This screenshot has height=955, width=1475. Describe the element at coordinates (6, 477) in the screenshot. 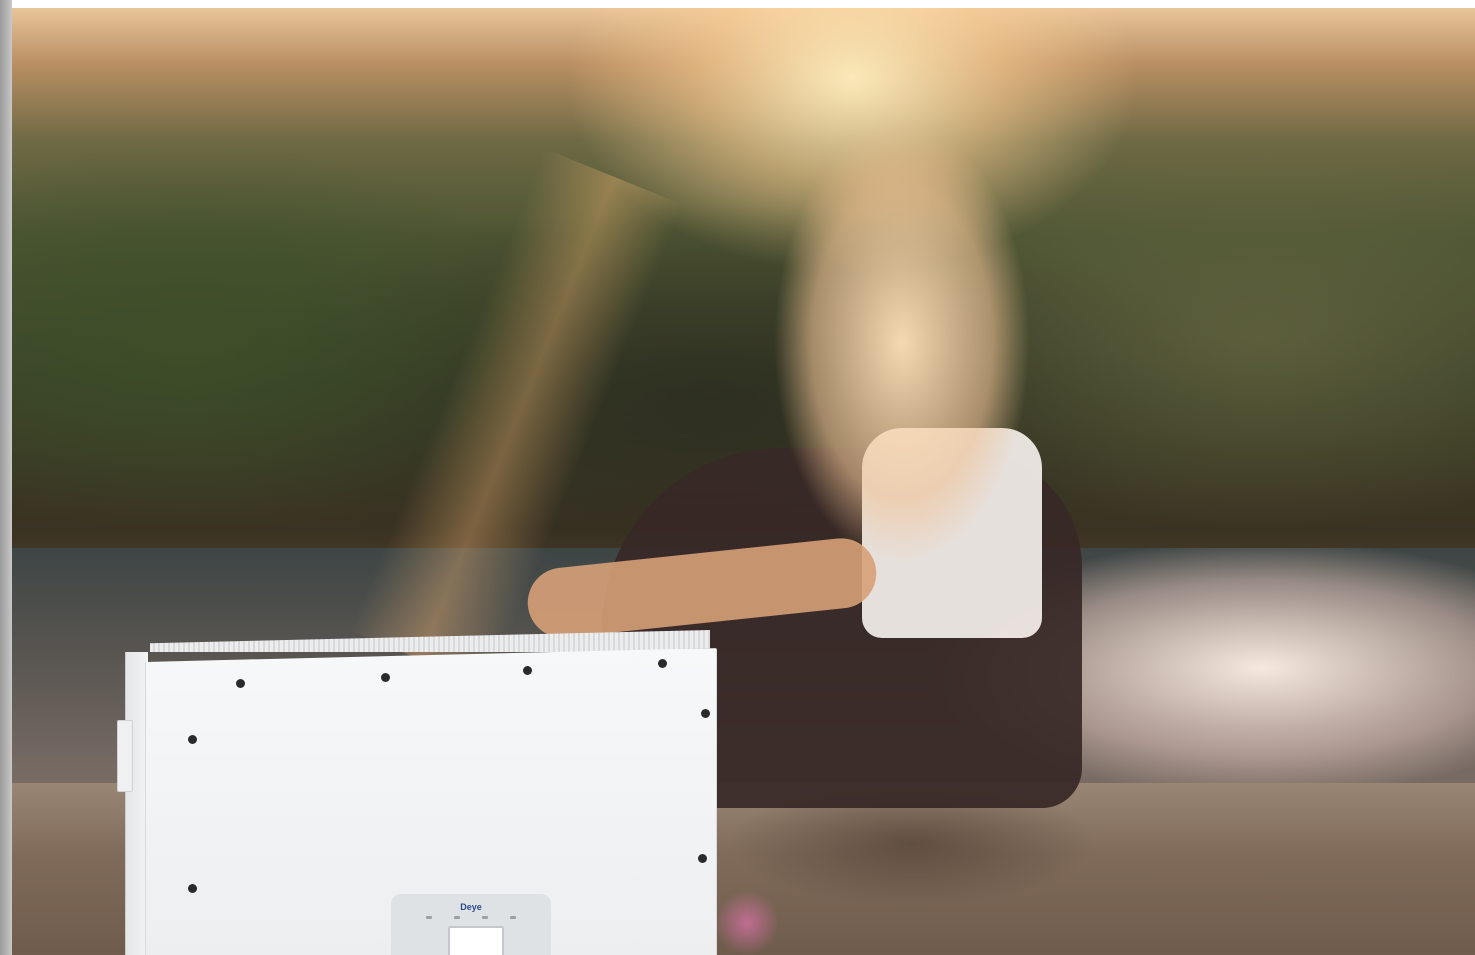

I see `left-border` at that location.